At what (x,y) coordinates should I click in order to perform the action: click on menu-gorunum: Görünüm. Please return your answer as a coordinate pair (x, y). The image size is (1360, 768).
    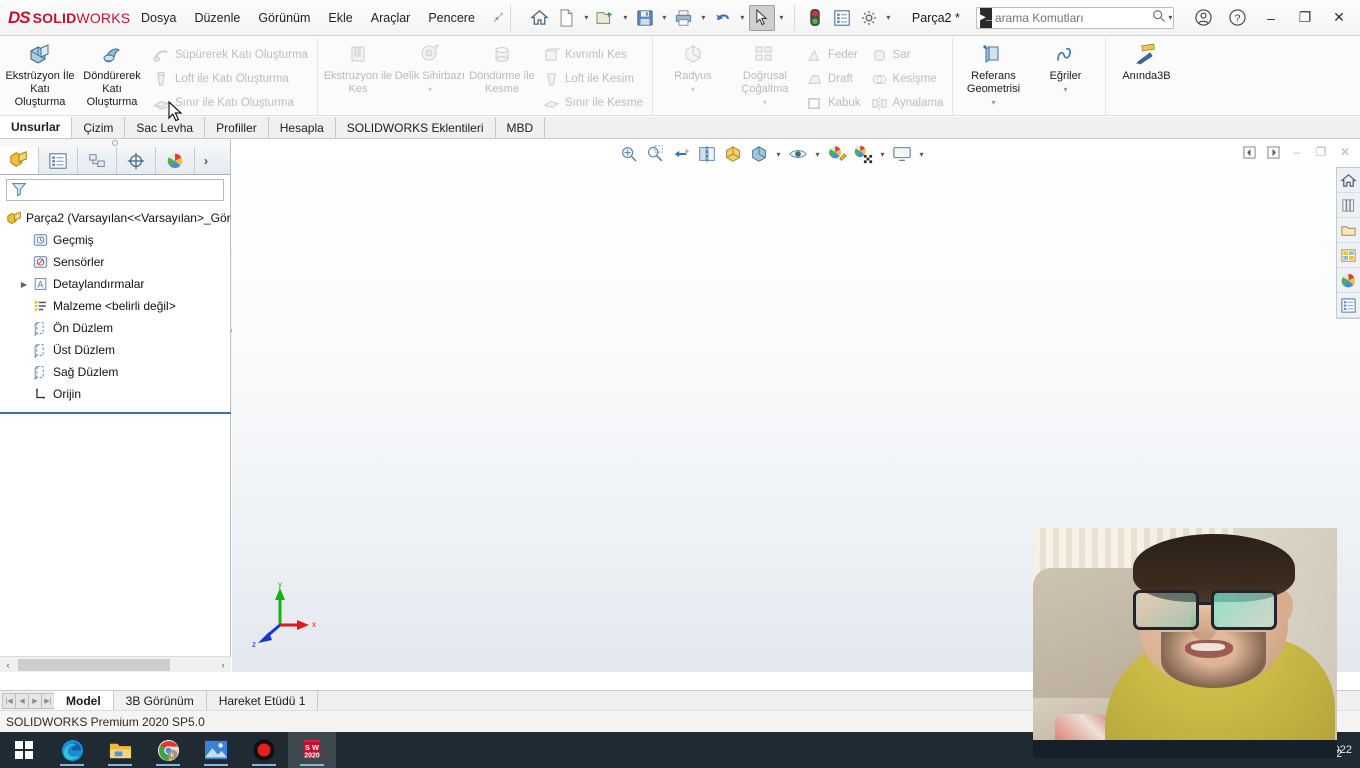
    Looking at the image, I should click on (284, 18).